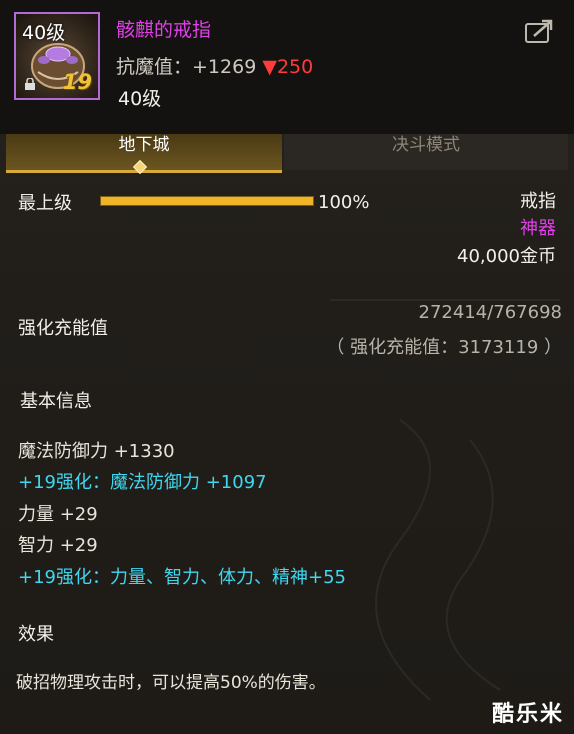 This screenshot has height=734, width=574. I want to click on charge-label: 强化充能值, so click(63, 328).